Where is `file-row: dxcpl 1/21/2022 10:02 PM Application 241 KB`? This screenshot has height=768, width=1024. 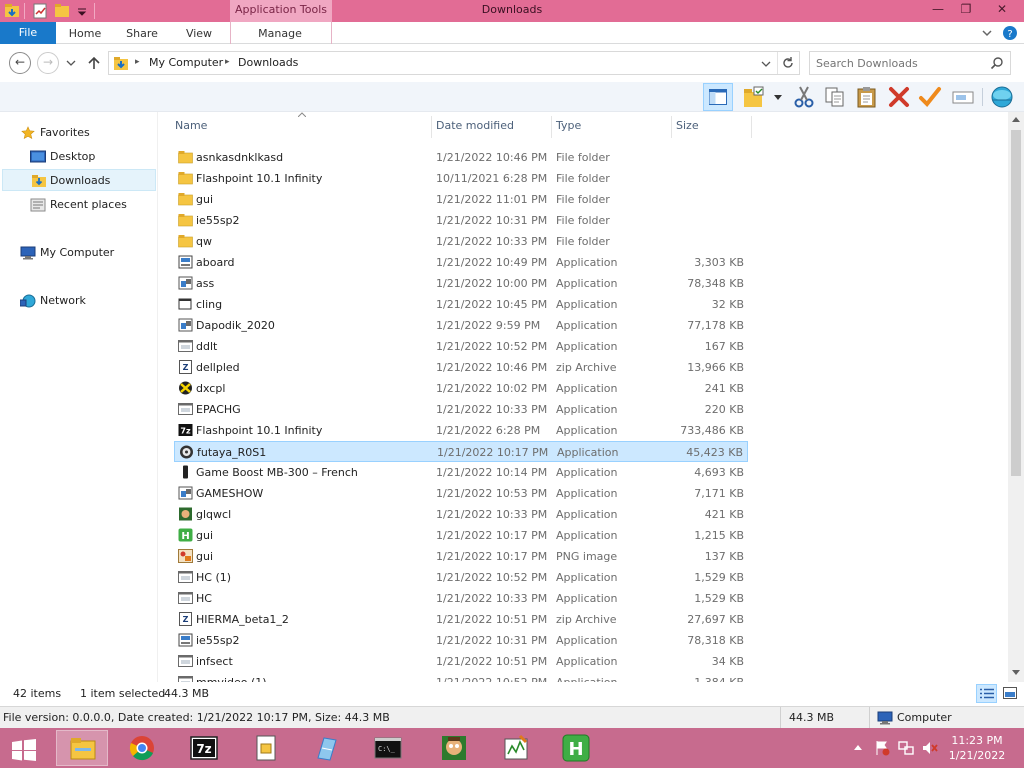
file-row: dxcpl 1/21/2022 10:02 PM Application 241 KB is located at coordinates (461, 388).